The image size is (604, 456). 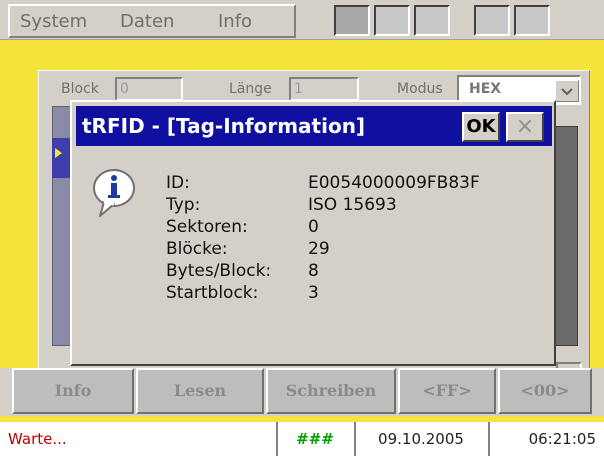 I want to click on info-value: 8, so click(x=313, y=271).